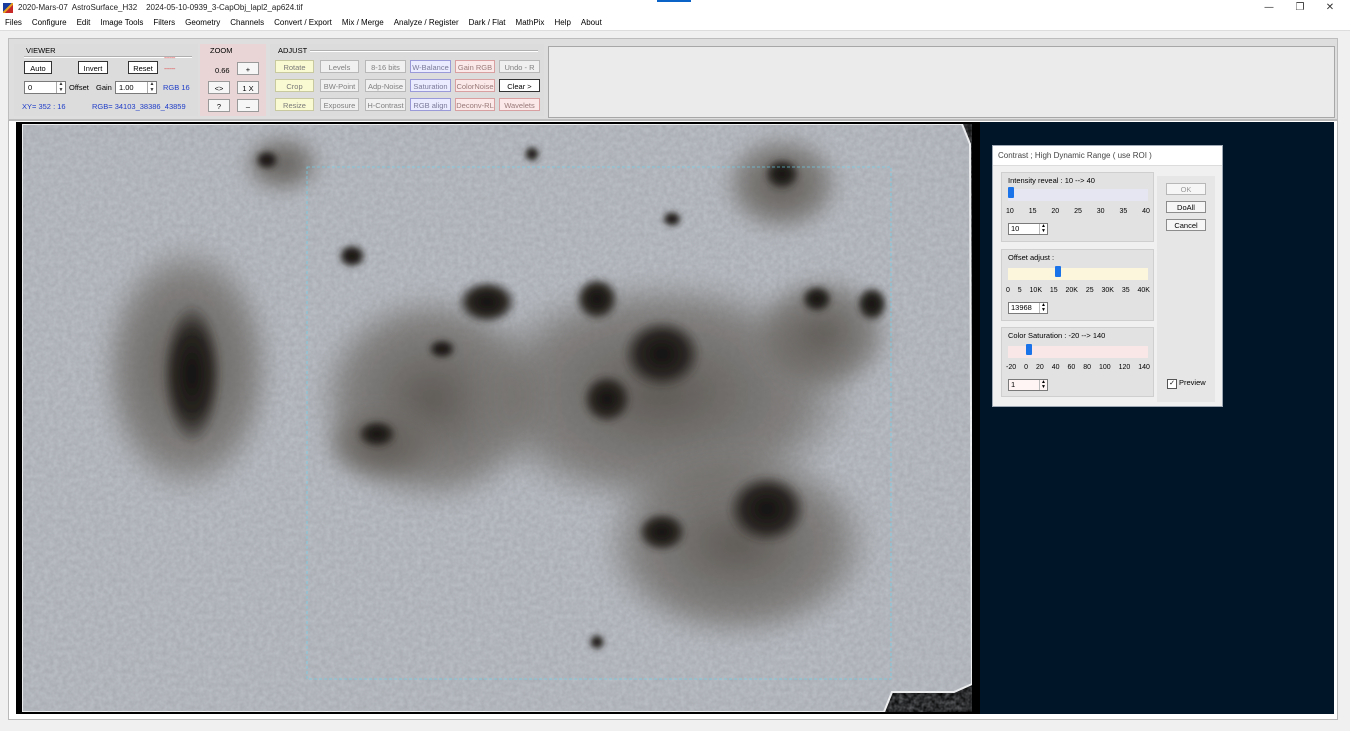  I want to click on cancel-button: Cancel, so click(1186, 225).